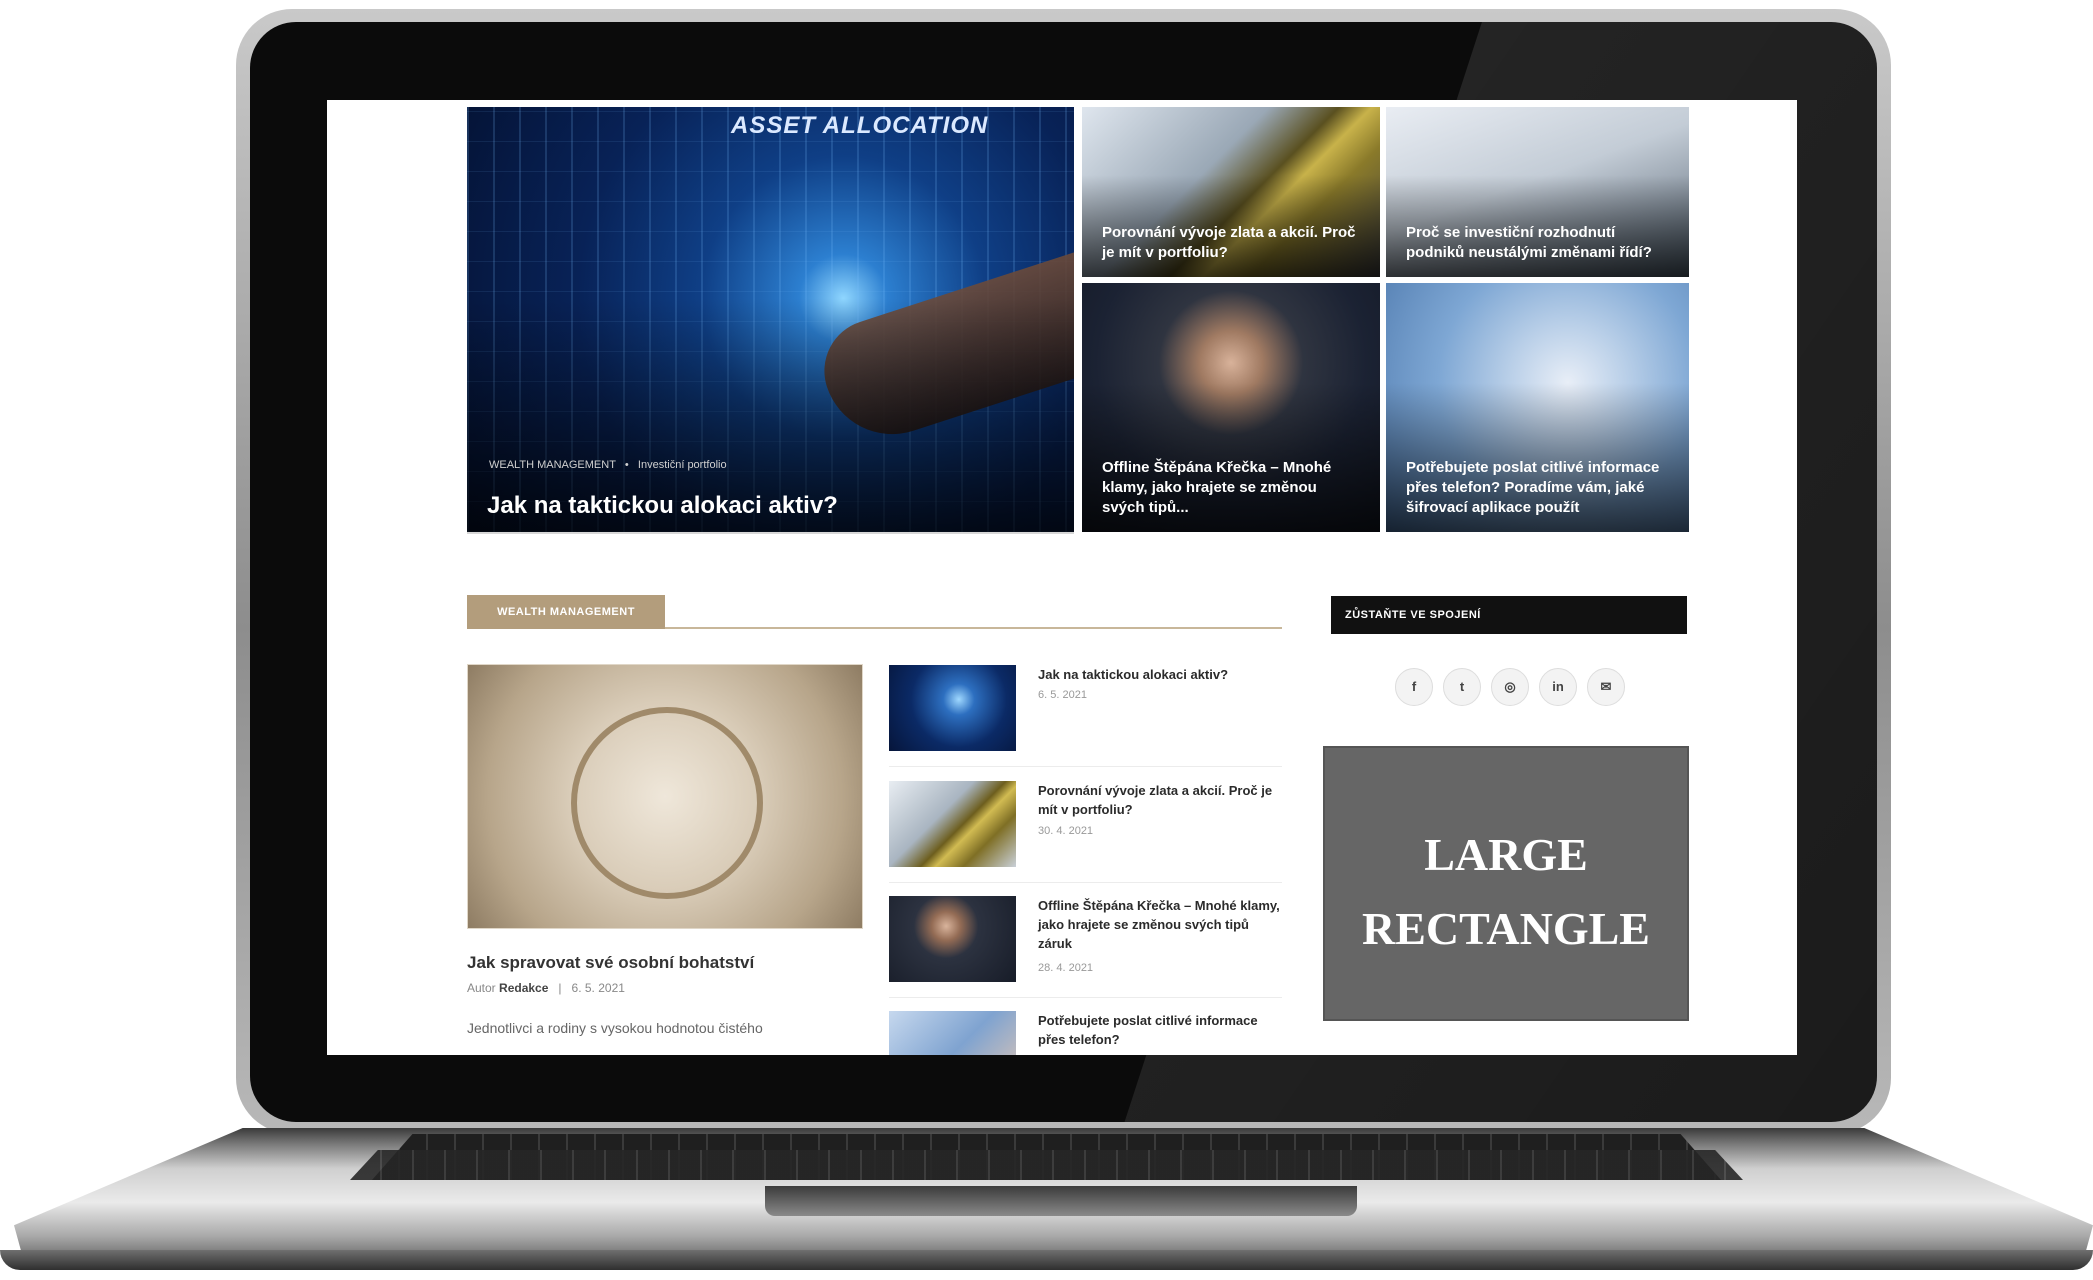  Describe the element at coordinates (598, 988) in the screenshot. I see `featured-date: 6. 5. 2021` at that location.